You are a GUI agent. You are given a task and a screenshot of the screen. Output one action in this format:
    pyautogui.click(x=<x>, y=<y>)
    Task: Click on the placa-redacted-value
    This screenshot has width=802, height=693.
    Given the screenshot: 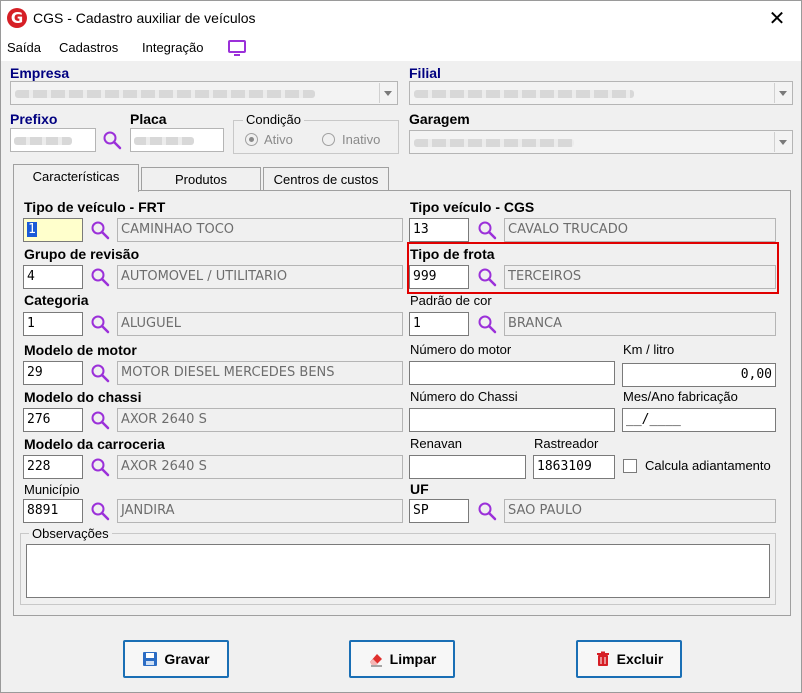 What is the action you would take?
    pyautogui.click(x=164, y=141)
    